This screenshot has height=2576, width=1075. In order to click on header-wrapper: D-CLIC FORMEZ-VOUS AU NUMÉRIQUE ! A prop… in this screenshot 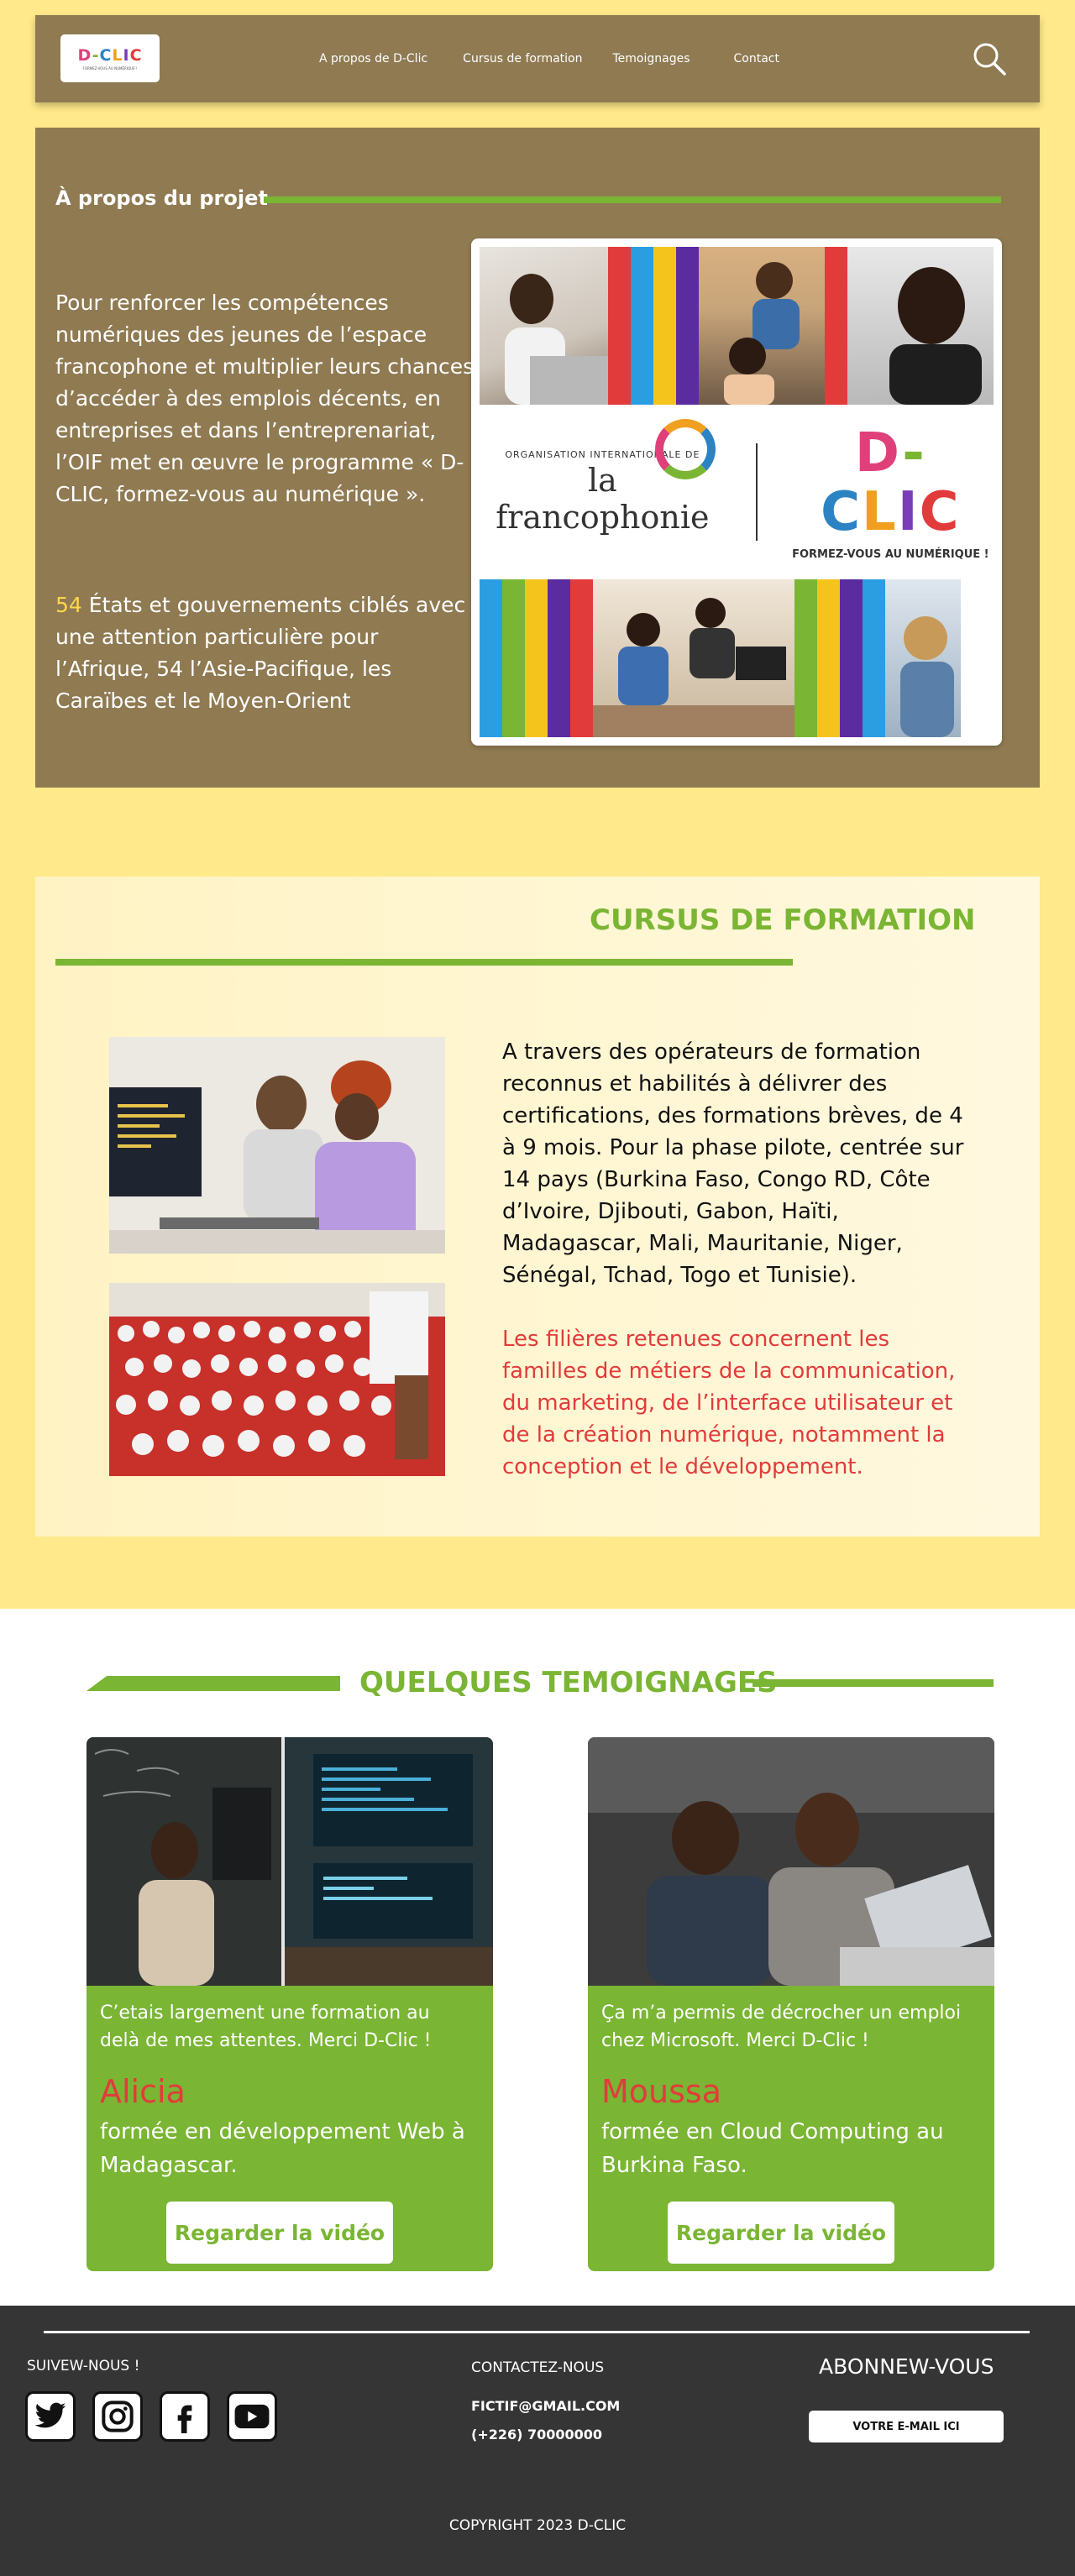, I will do `click(537, 51)`.